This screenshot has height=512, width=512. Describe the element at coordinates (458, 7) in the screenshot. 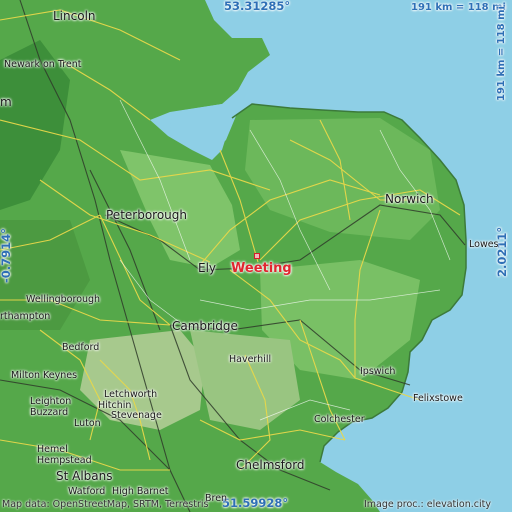

I see `scale-label-top: 191 km = 118 mi` at that location.